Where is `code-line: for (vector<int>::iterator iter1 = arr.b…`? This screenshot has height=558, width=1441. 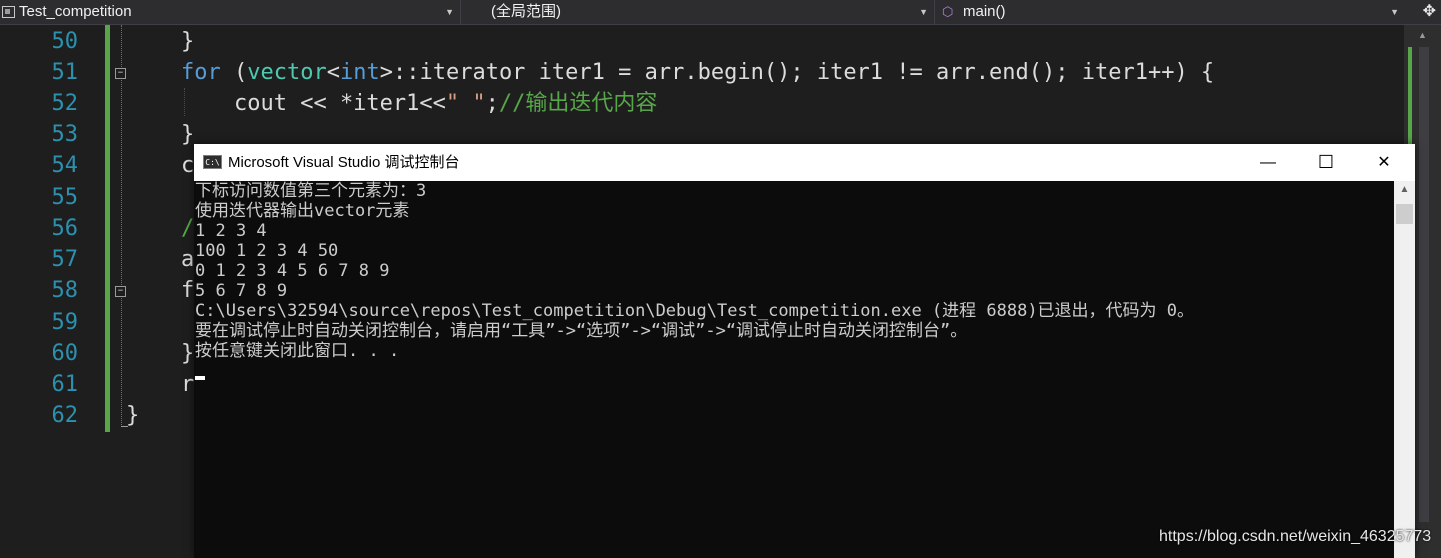
code-line: for (vector<int>::iterator iter1 = arr.b… is located at coordinates (697, 72).